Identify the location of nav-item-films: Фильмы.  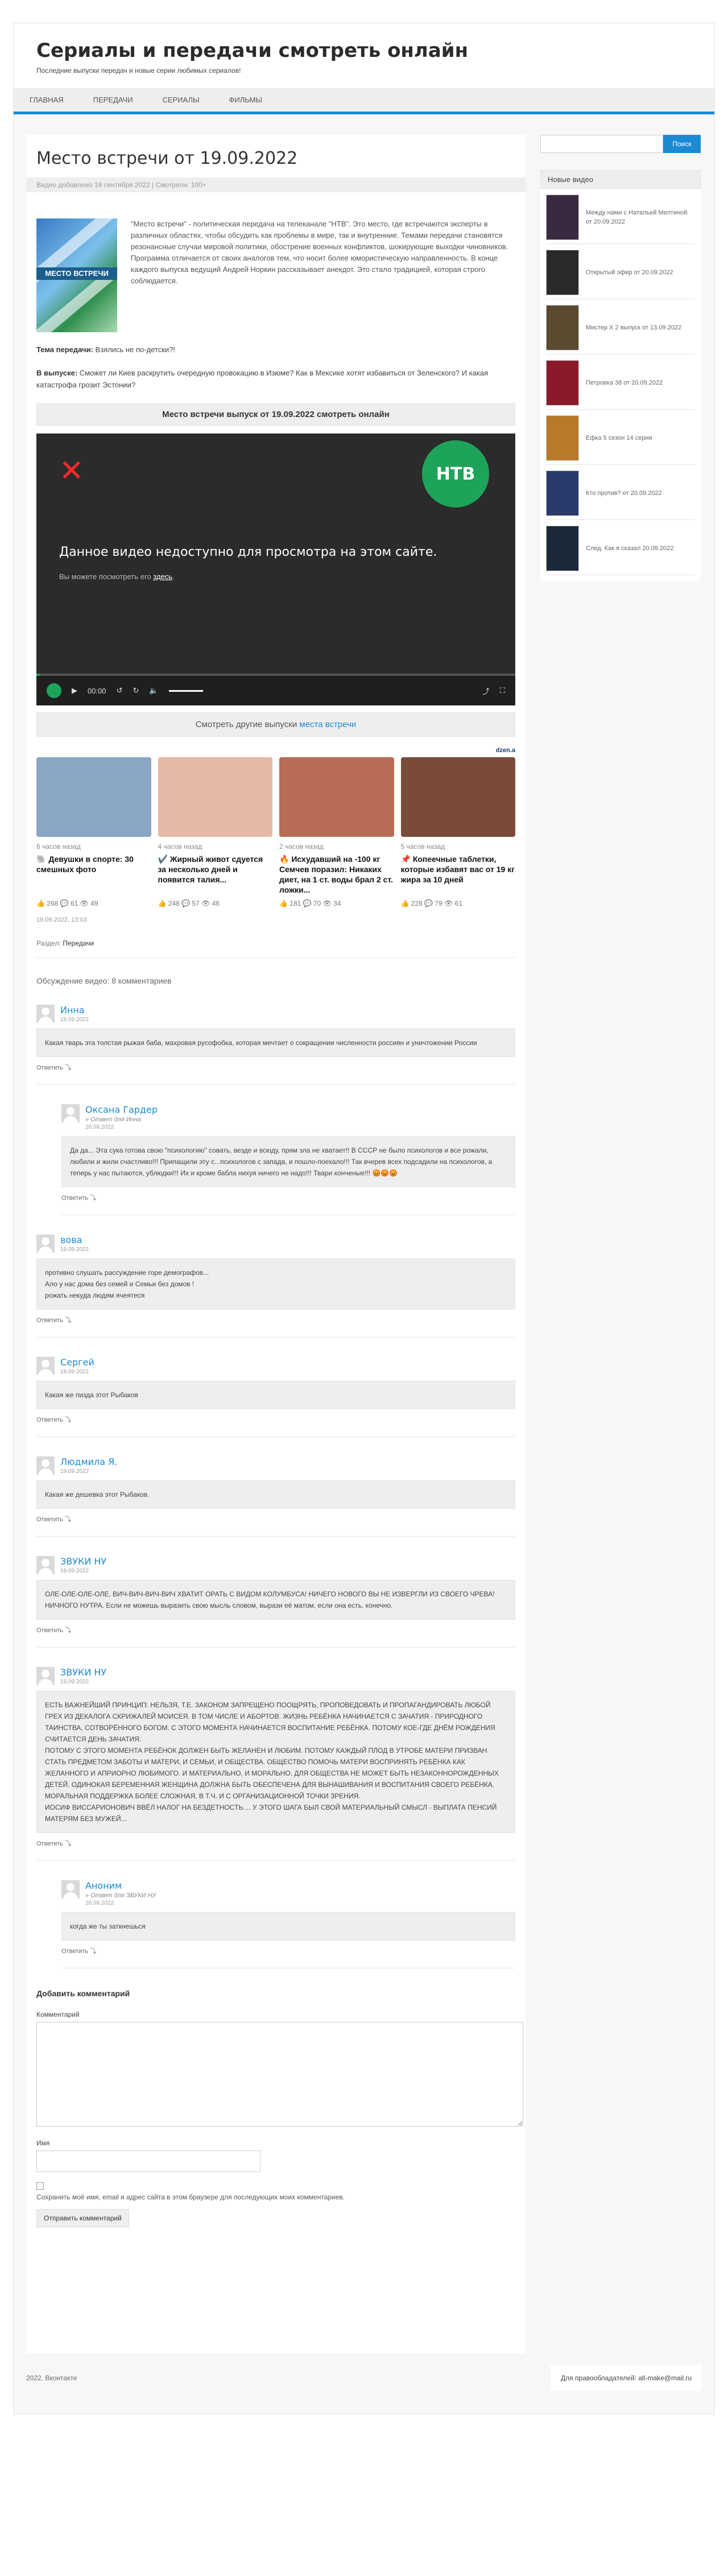
(245, 100).